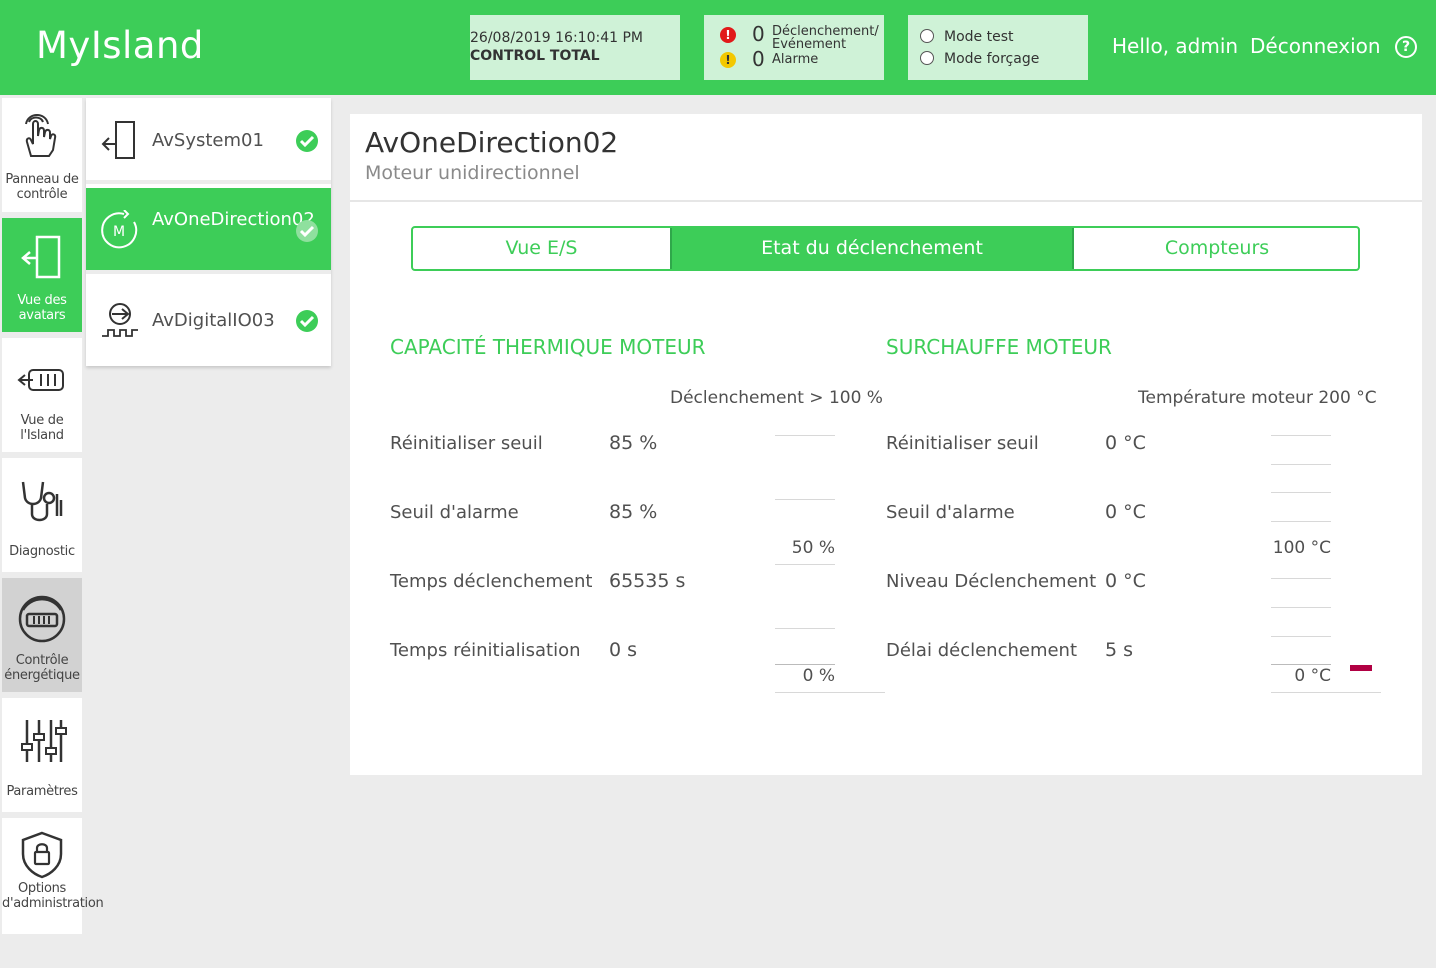 Image resolution: width=1436 pixels, height=968 pixels. What do you see at coordinates (633, 512) in the screenshot?
I see `thermal-alarm-threshold-value: 85 %` at bounding box center [633, 512].